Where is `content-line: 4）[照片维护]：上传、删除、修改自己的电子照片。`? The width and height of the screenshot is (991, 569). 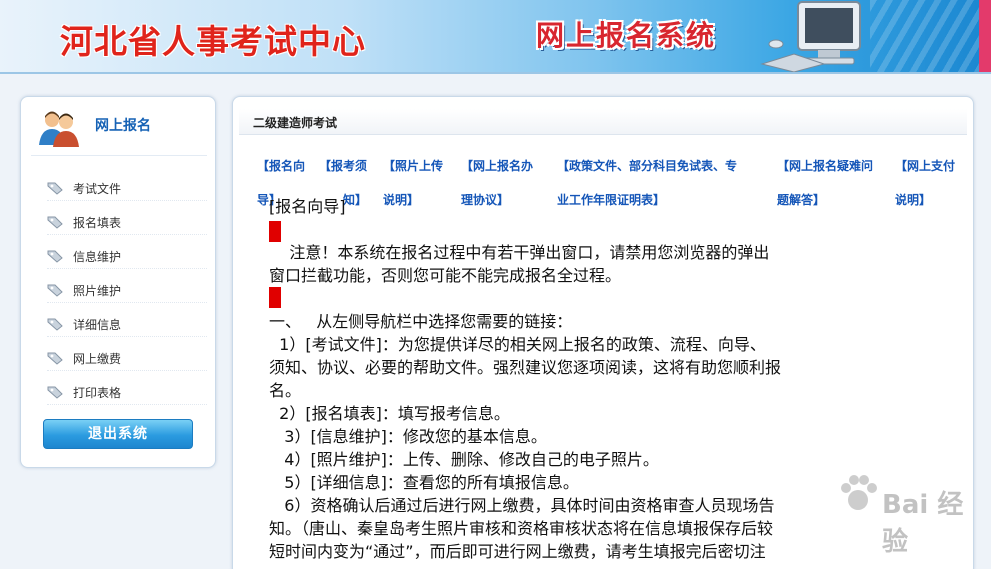 content-line: 4）[照片维护]：上传、删除、修改自己的电子照片。 is located at coordinates (464, 459).